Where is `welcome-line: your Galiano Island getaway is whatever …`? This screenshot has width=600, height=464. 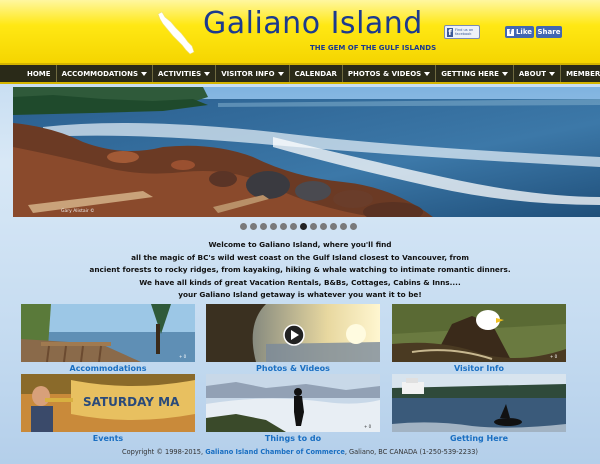 welcome-line: your Galiano Island getaway is whatever … is located at coordinates (300, 295).